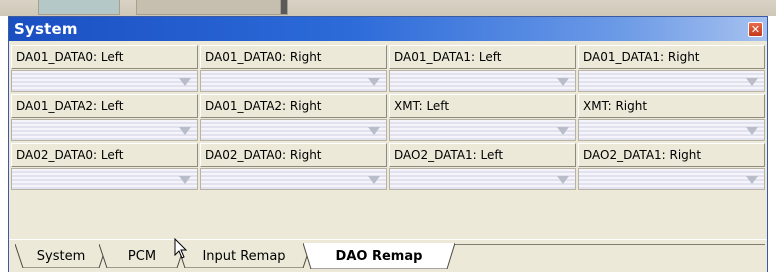 The width and height of the screenshot is (776, 278). I want to click on channel-label: XMT: Left, so click(482, 106).